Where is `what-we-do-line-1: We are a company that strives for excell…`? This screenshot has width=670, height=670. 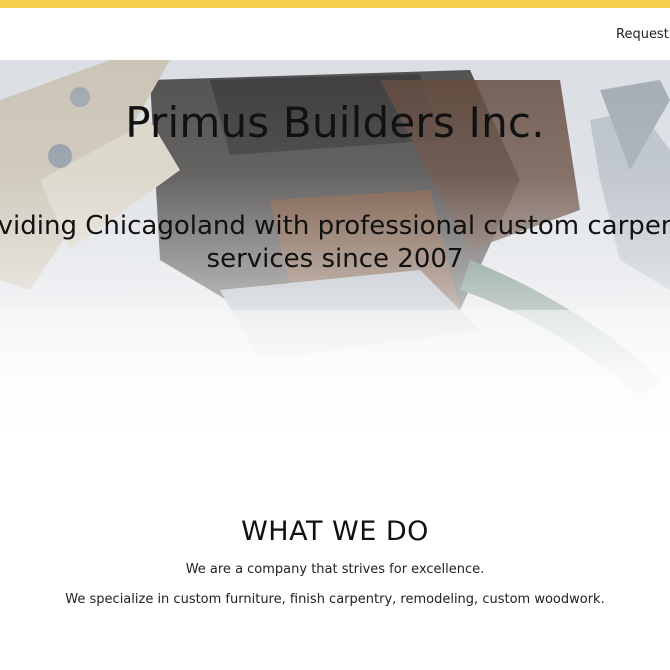 what-we-do-line-1: We are a company that strives for excell… is located at coordinates (335, 569).